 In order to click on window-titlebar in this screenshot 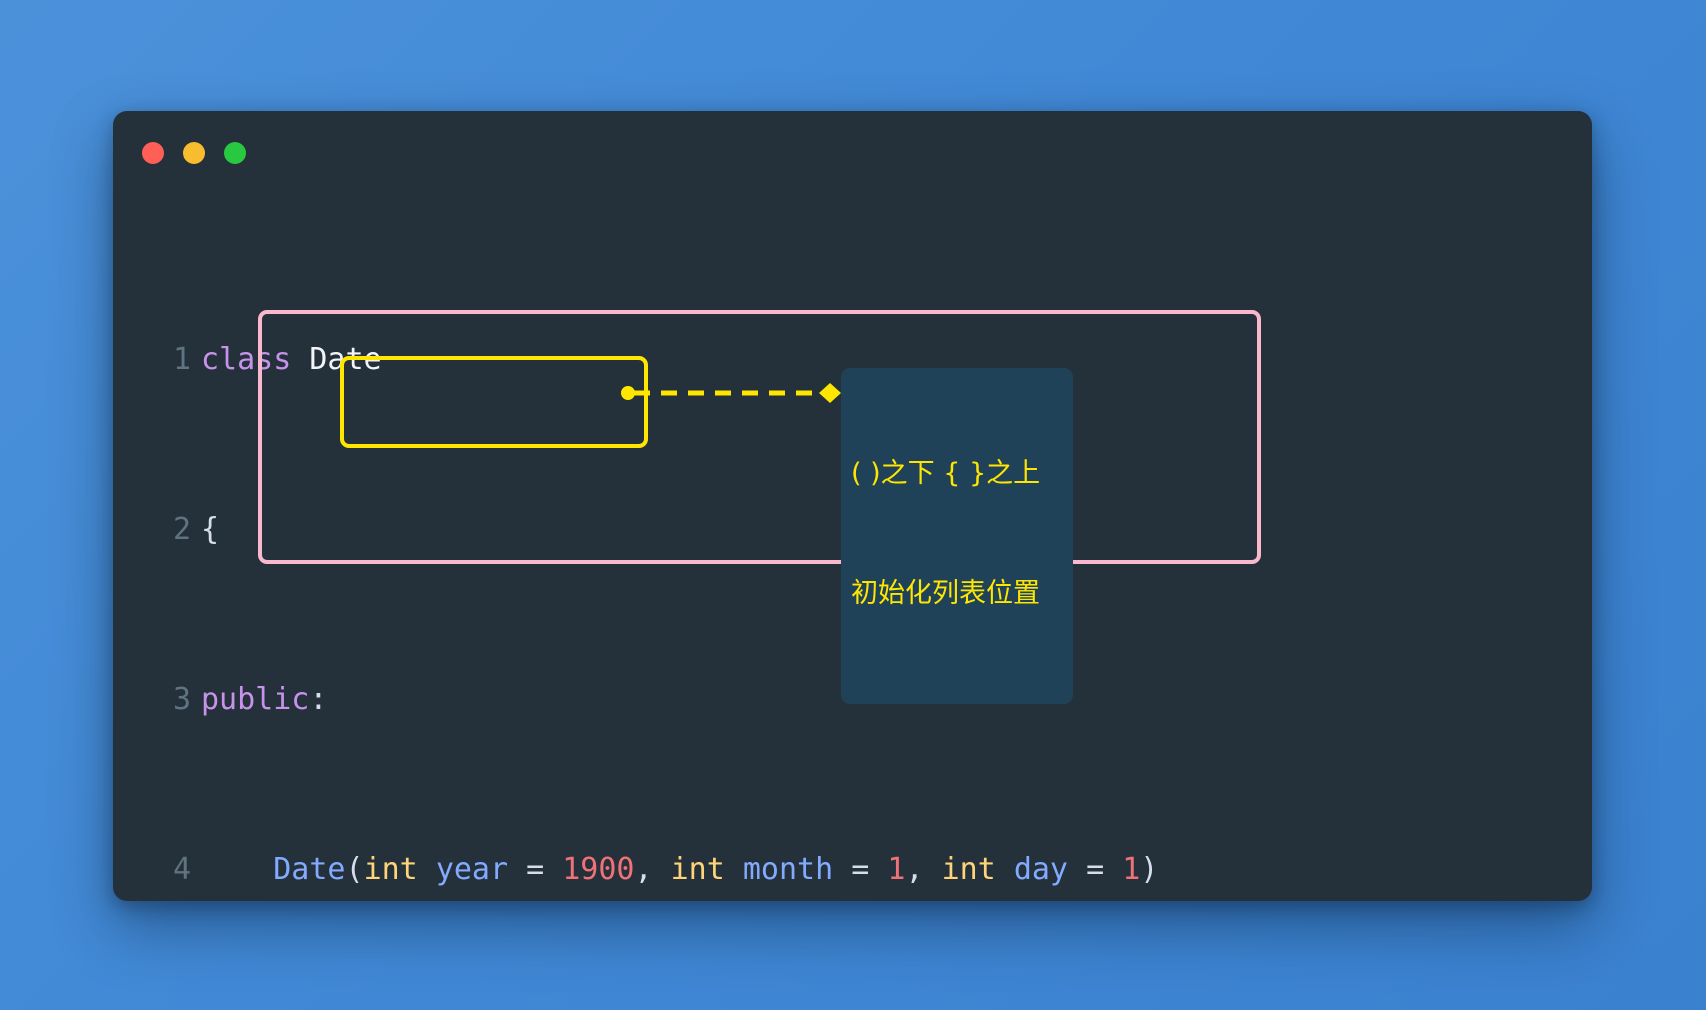, I will do `click(852, 147)`.